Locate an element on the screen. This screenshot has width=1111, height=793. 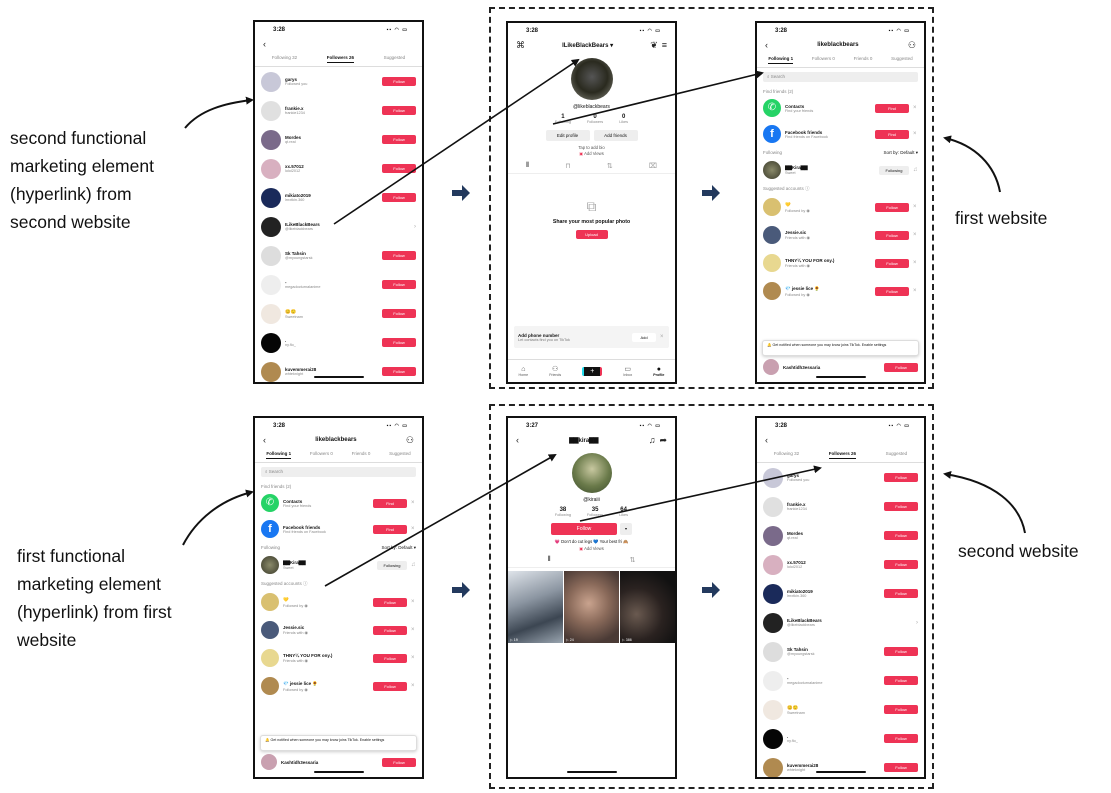
nav-home: ⌂ Home is located at coordinates (524, 371).